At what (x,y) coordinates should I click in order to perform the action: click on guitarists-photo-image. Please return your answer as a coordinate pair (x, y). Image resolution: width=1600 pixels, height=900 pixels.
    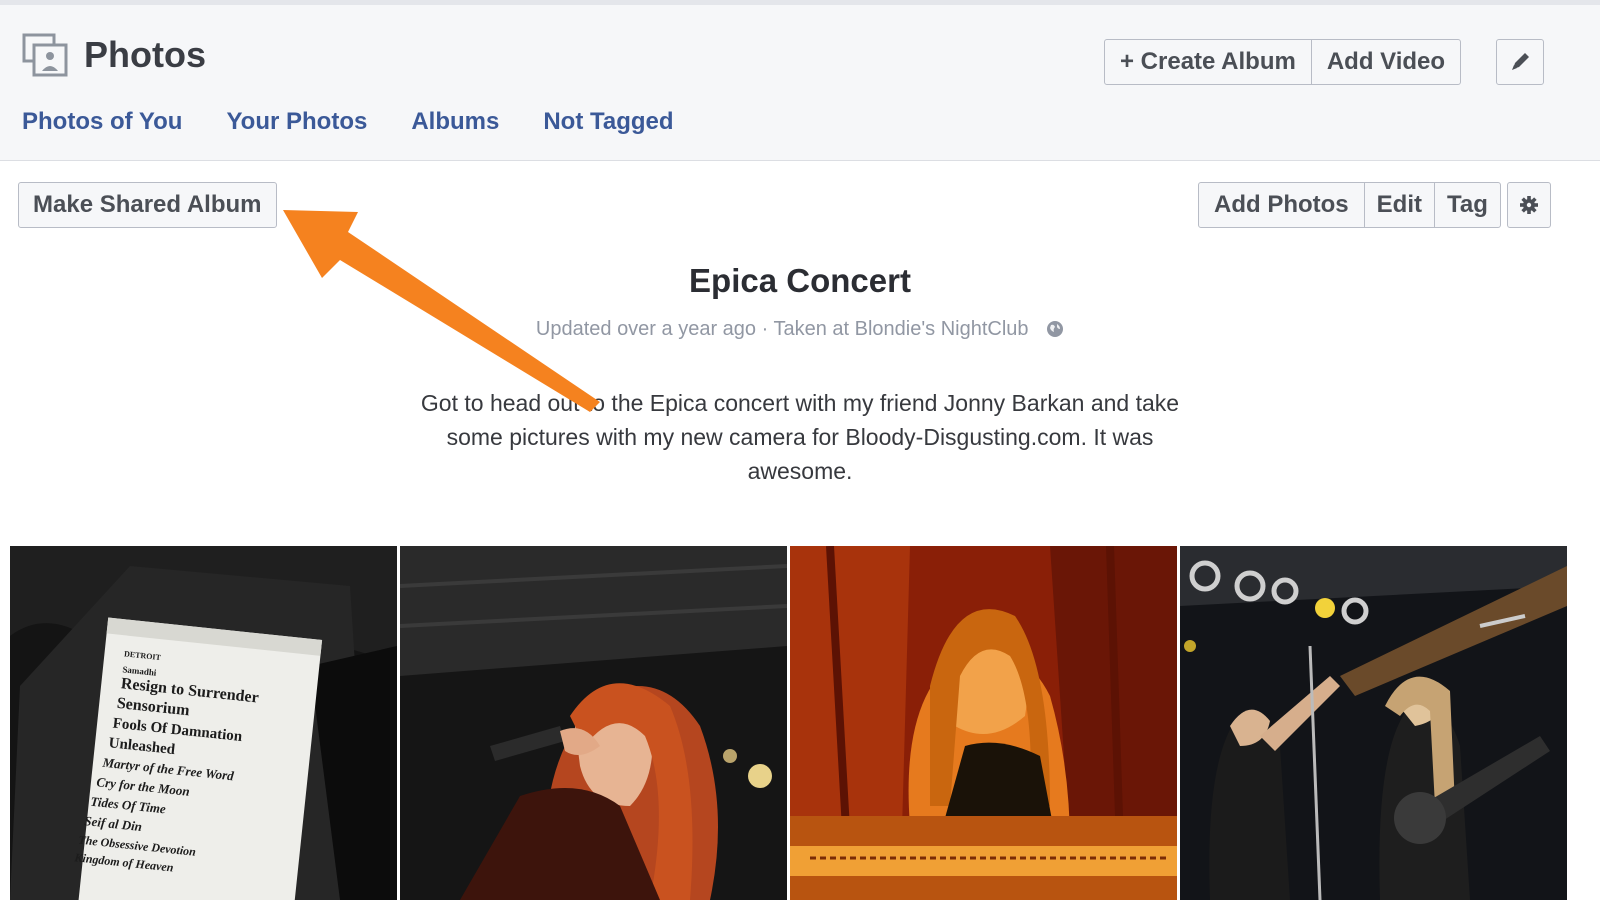
    Looking at the image, I should click on (1373, 723).